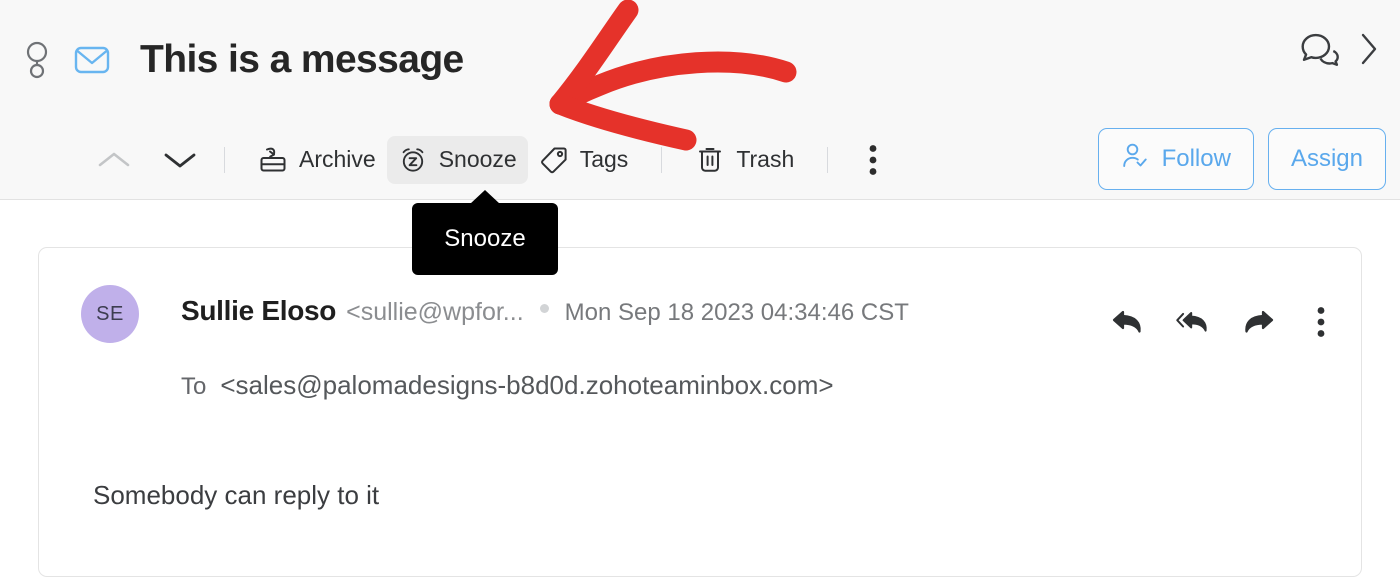 Image resolution: width=1400 pixels, height=577 pixels. What do you see at coordinates (736, 312) in the screenshot?
I see `message-timestamp: Mon Sep 18 2023 04:34:46 CST` at bounding box center [736, 312].